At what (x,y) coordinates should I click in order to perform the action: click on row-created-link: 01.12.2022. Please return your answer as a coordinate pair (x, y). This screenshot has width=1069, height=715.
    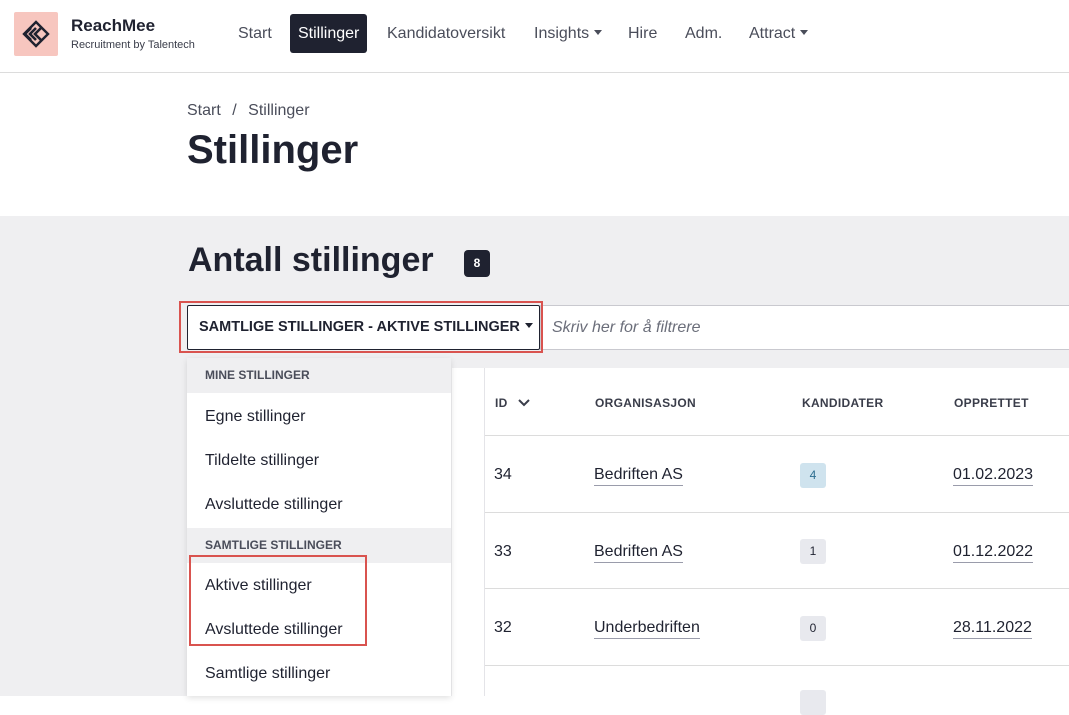
    Looking at the image, I should click on (993, 553).